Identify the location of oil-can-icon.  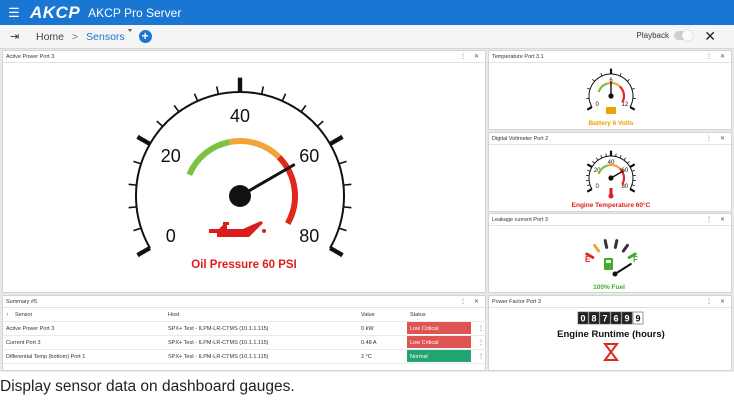
(237, 229).